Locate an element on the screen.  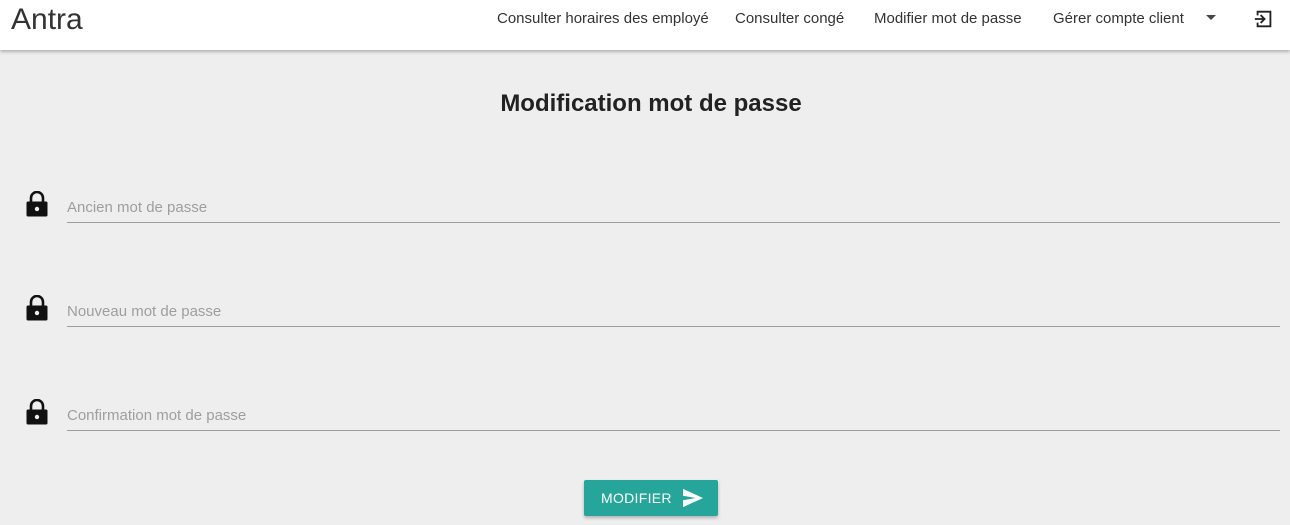
logout-icon is located at coordinates (1264, 19).